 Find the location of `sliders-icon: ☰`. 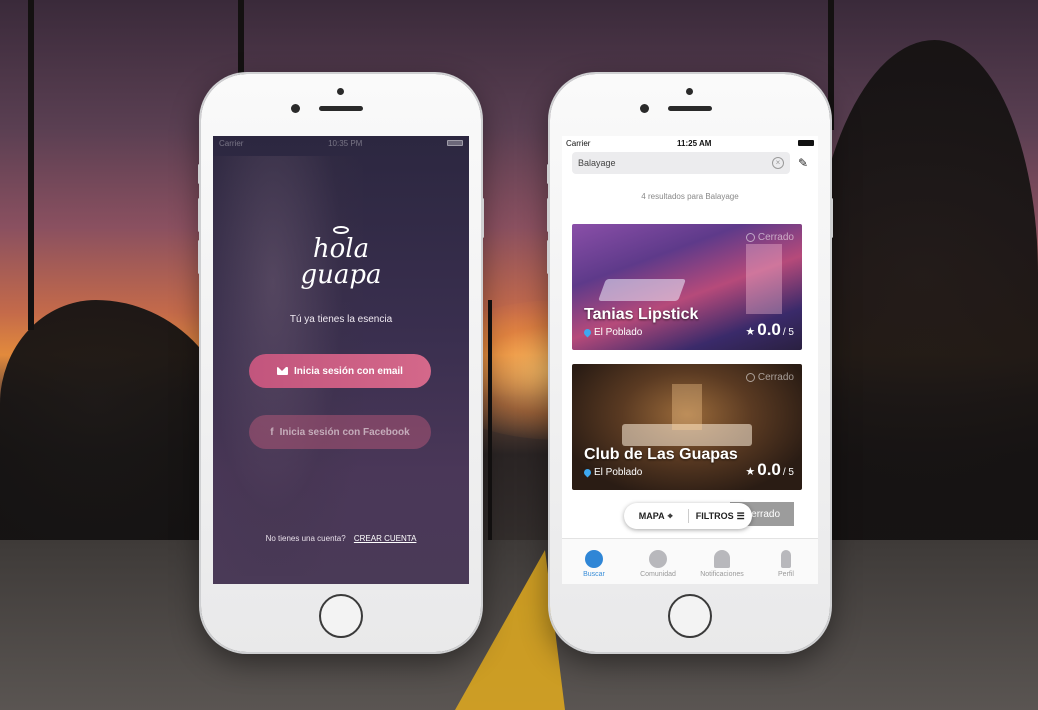

sliders-icon: ☰ is located at coordinates (740, 515).